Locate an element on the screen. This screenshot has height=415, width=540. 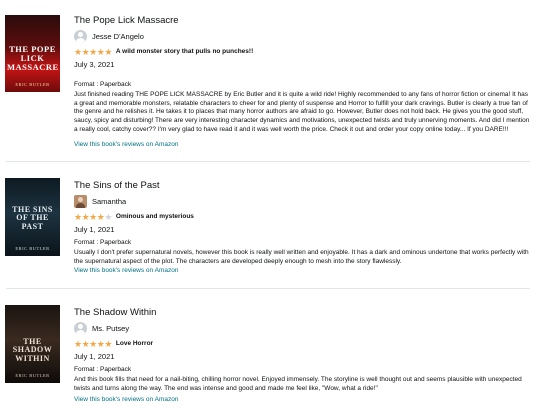
book-title: The Sins of the Past is located at coordinates (304, 186).